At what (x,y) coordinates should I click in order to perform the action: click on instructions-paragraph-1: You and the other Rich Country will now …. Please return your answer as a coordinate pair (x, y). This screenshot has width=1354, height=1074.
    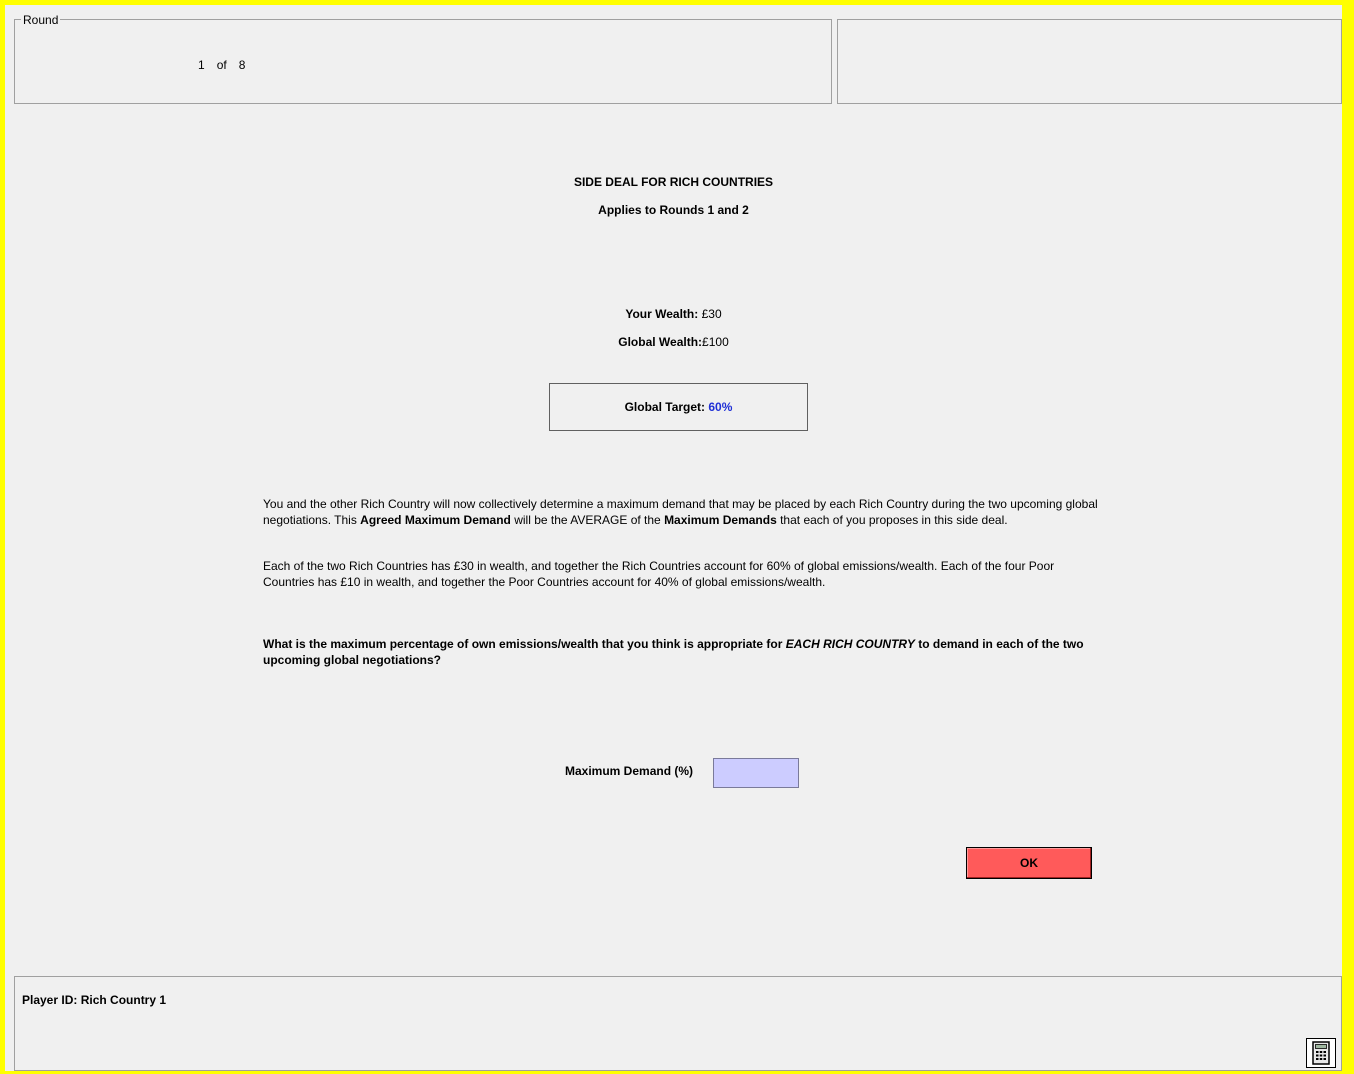
    Looking at the image, I should click on (683, 512).